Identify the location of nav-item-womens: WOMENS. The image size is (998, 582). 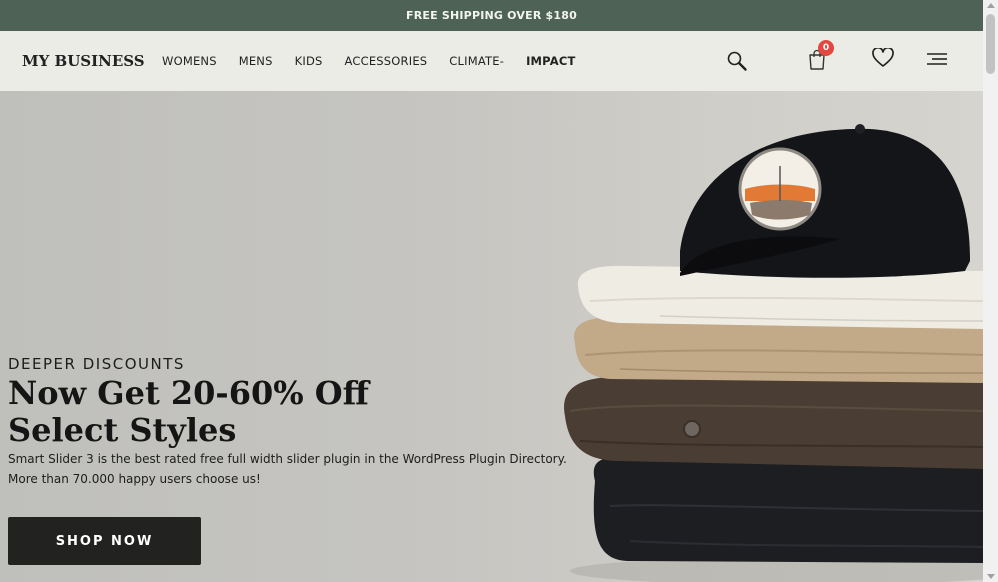
(189, 61).